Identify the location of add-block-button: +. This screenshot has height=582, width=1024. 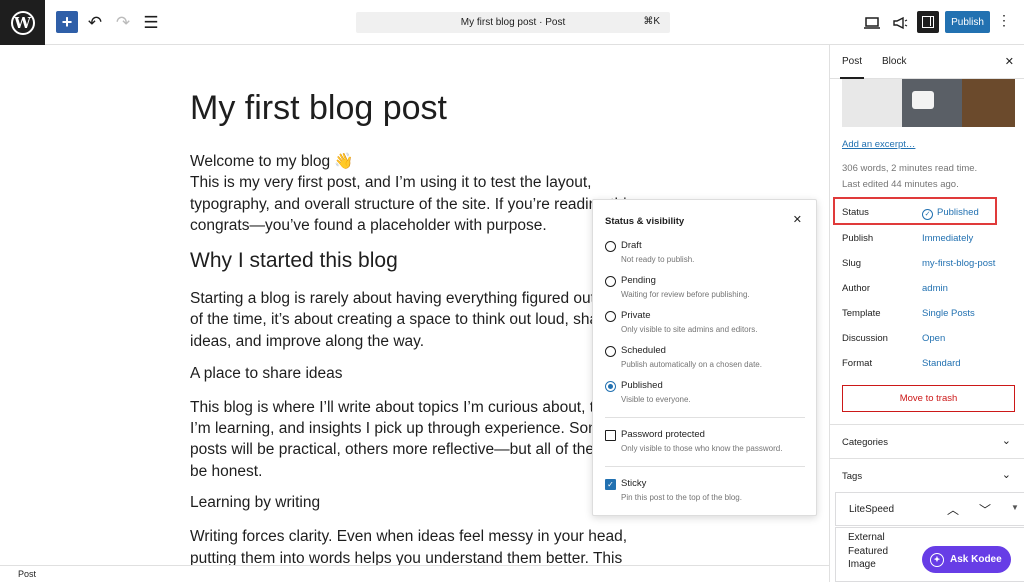
(67, 22).